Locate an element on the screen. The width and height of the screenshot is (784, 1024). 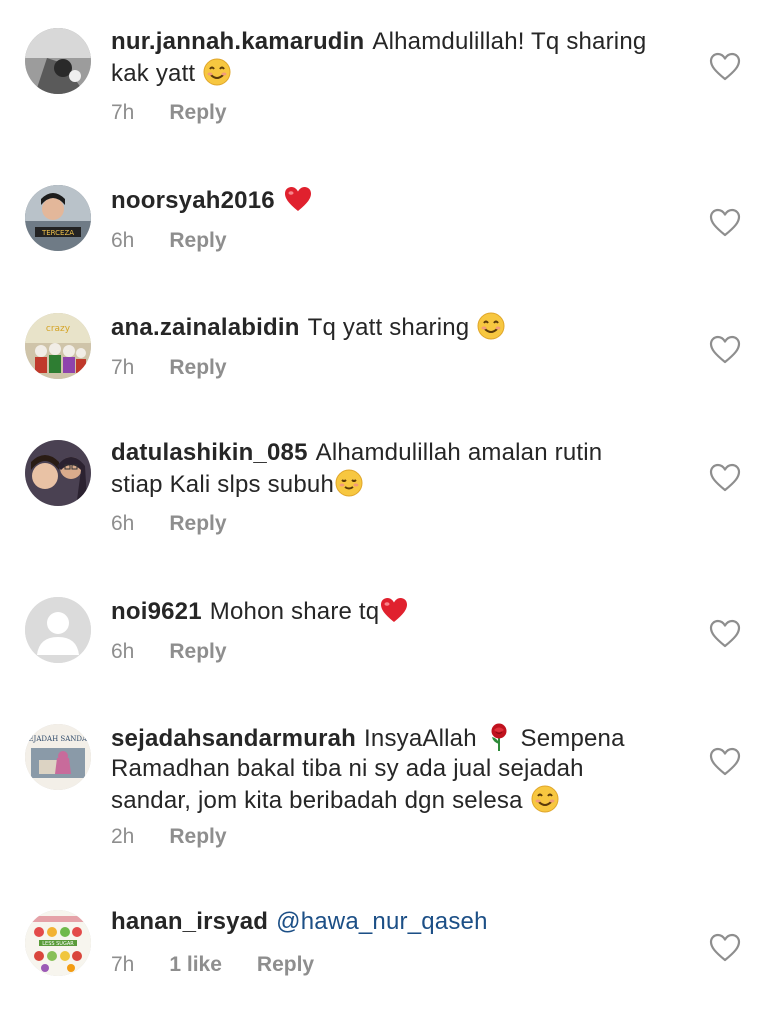
avatar: SEJADAH SANDAR is located at coordinates (58, 757).